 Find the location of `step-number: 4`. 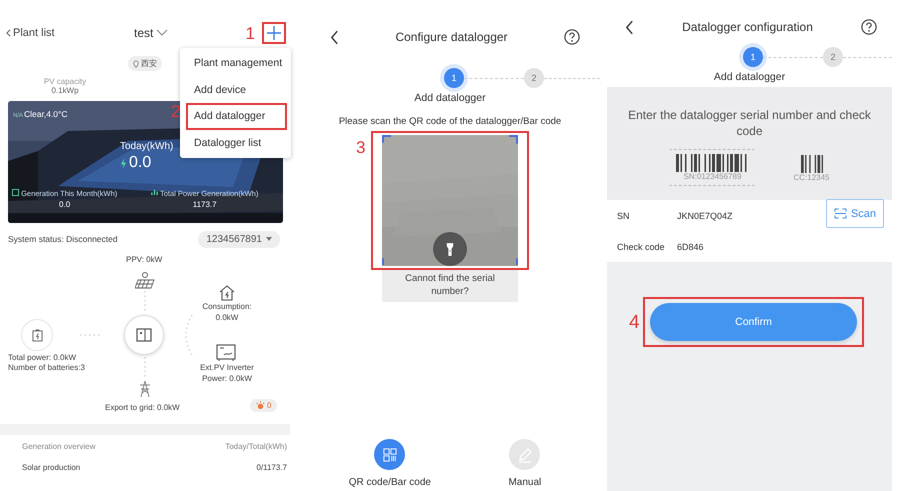

step-number: 4 is located at coordinates (634, 322).